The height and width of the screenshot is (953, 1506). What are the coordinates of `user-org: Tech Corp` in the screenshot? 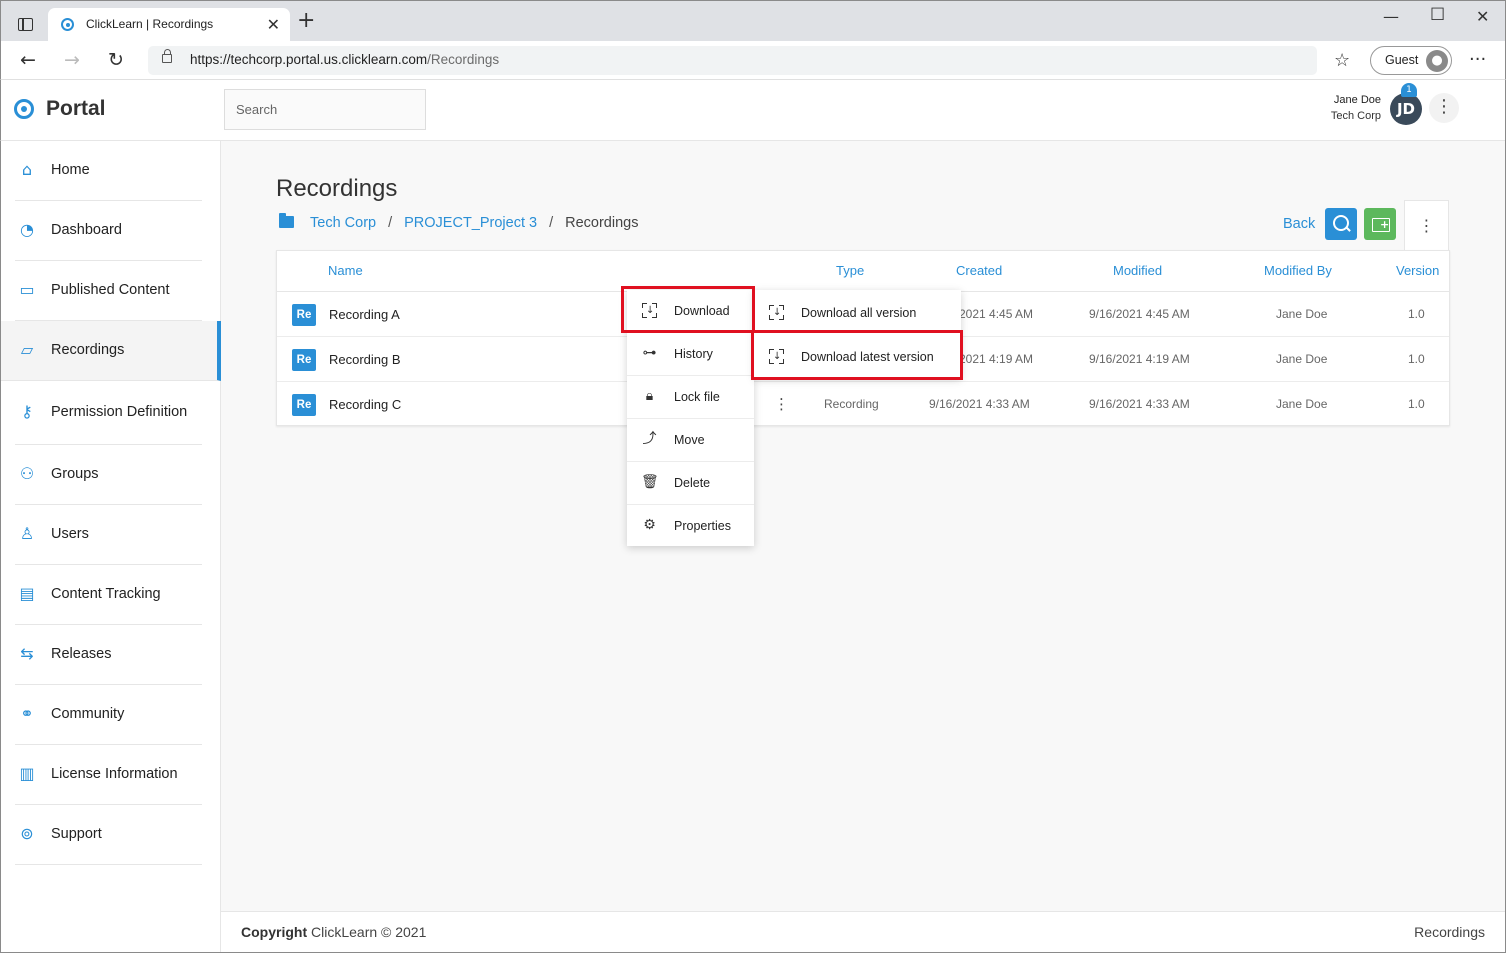 It's located at (1355, 116).